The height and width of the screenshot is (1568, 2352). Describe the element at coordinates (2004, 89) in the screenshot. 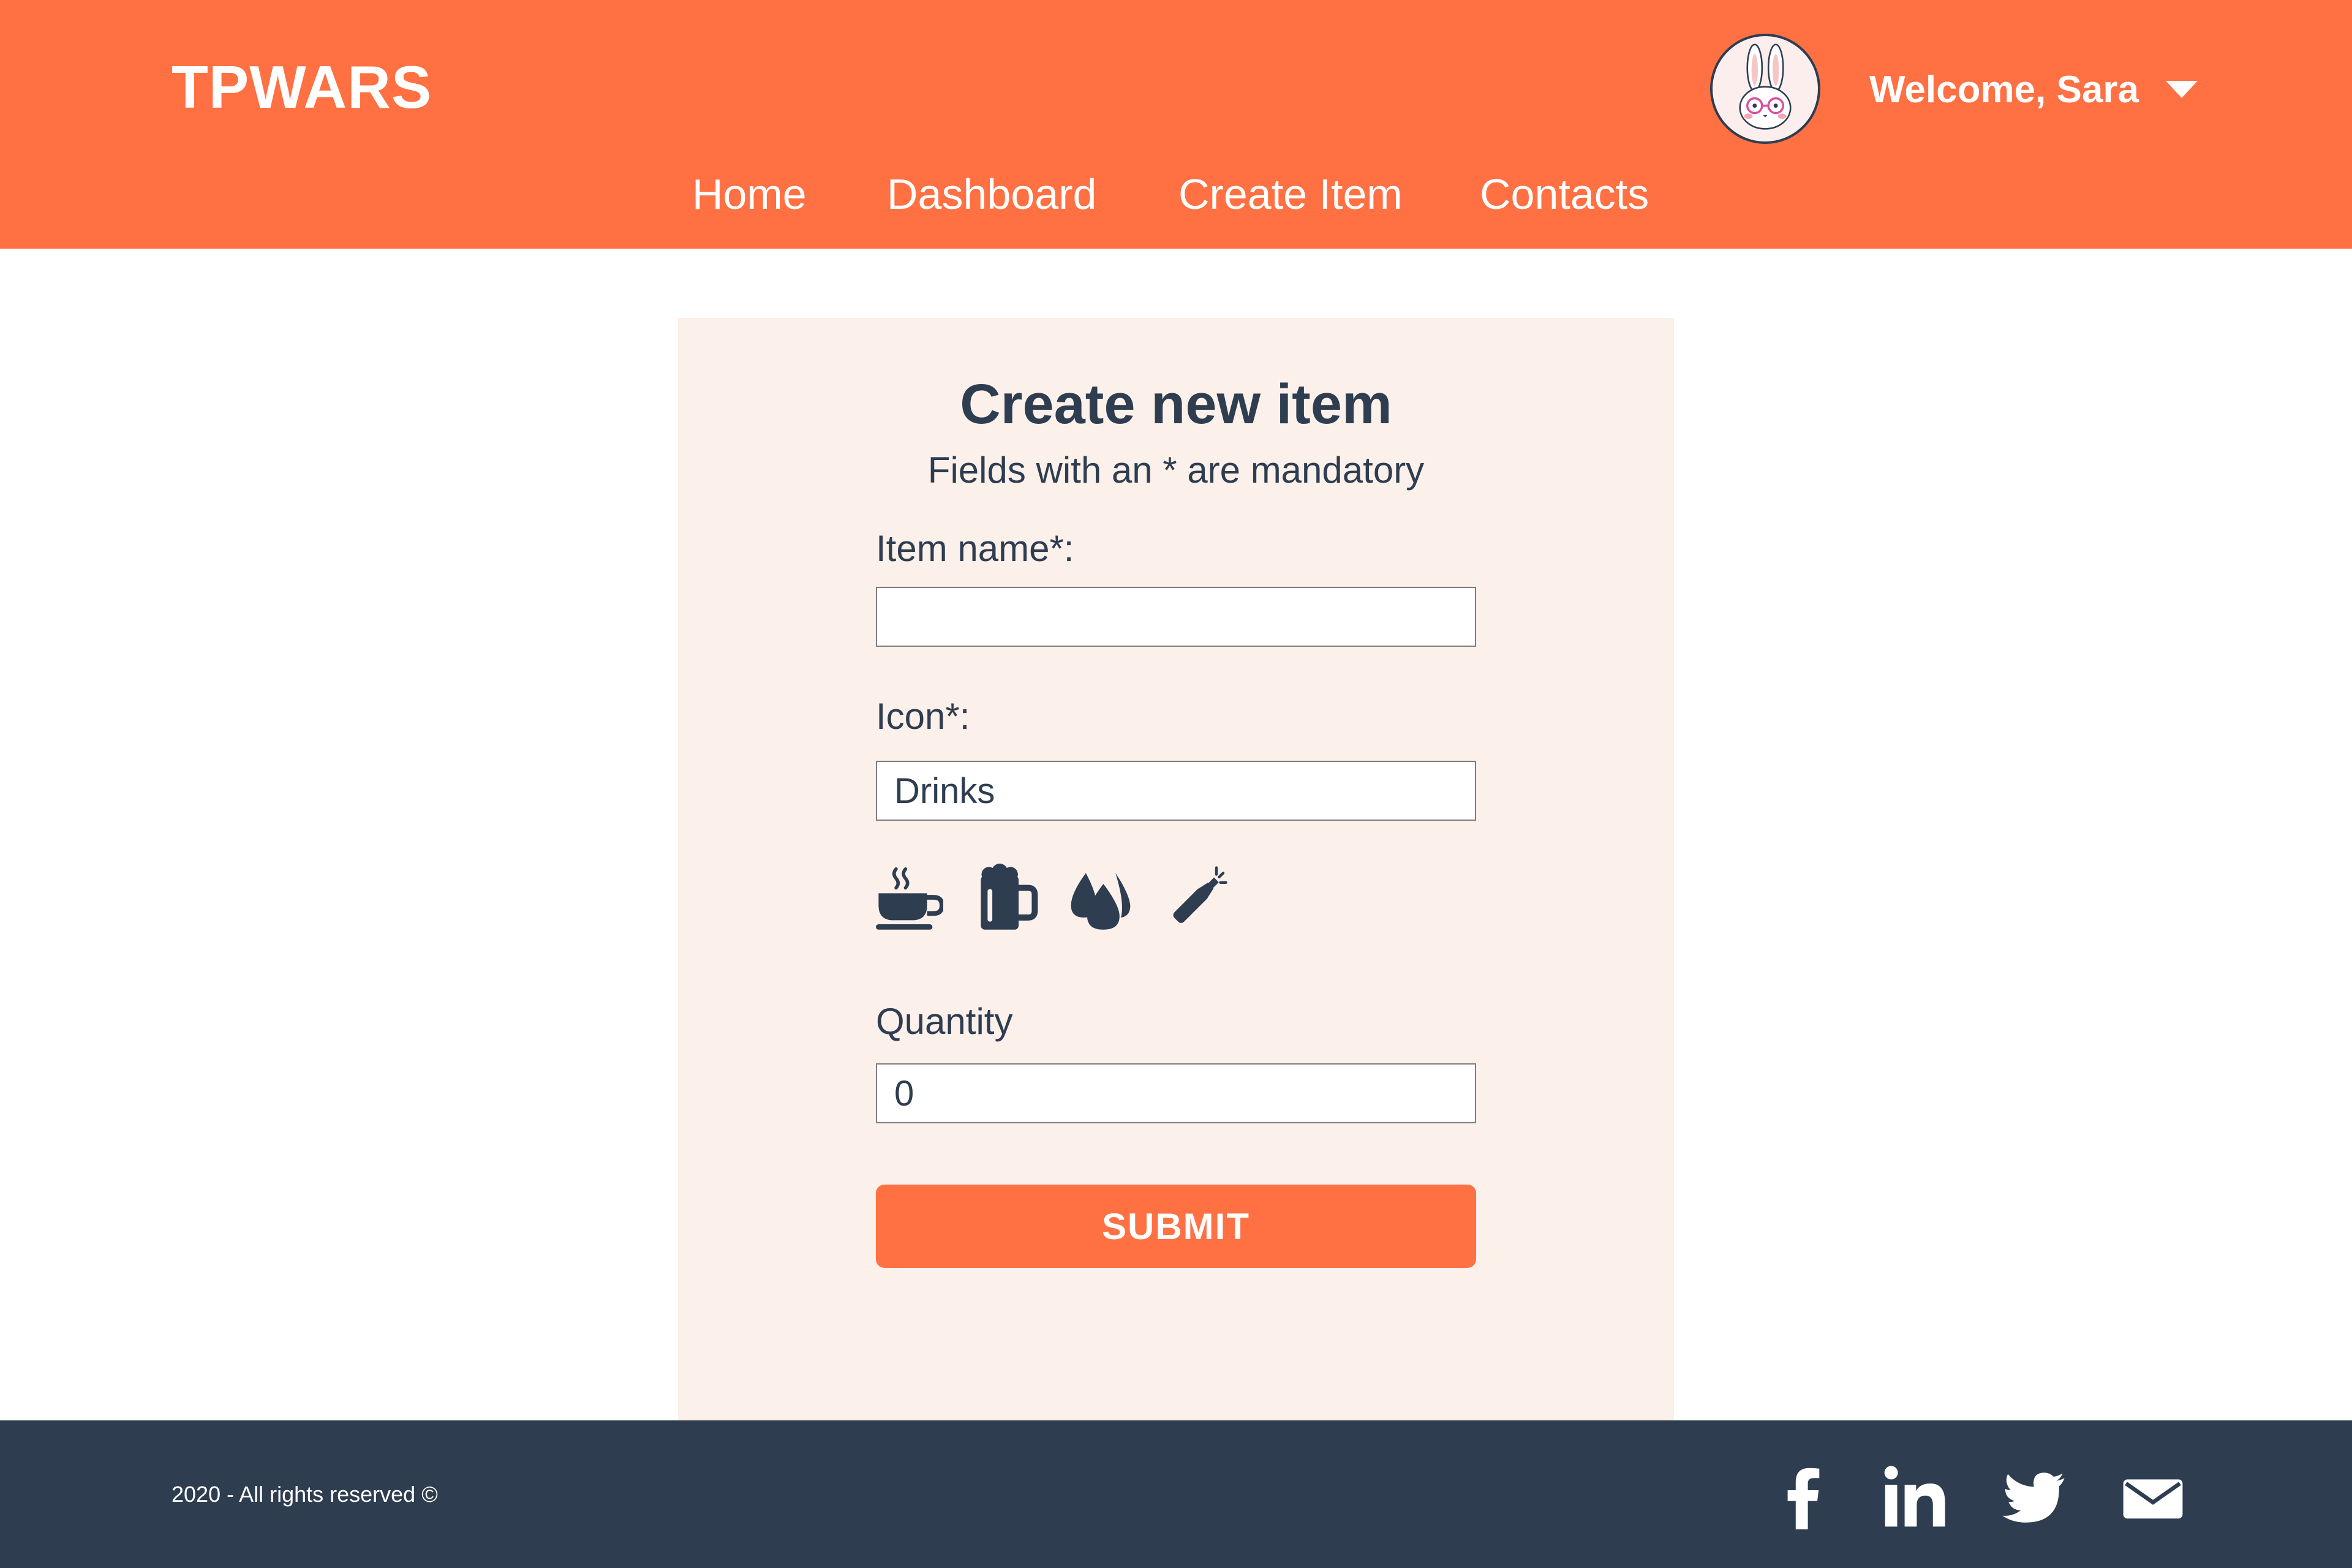

I see `welcome-label: Welcome, Sara` at that location.